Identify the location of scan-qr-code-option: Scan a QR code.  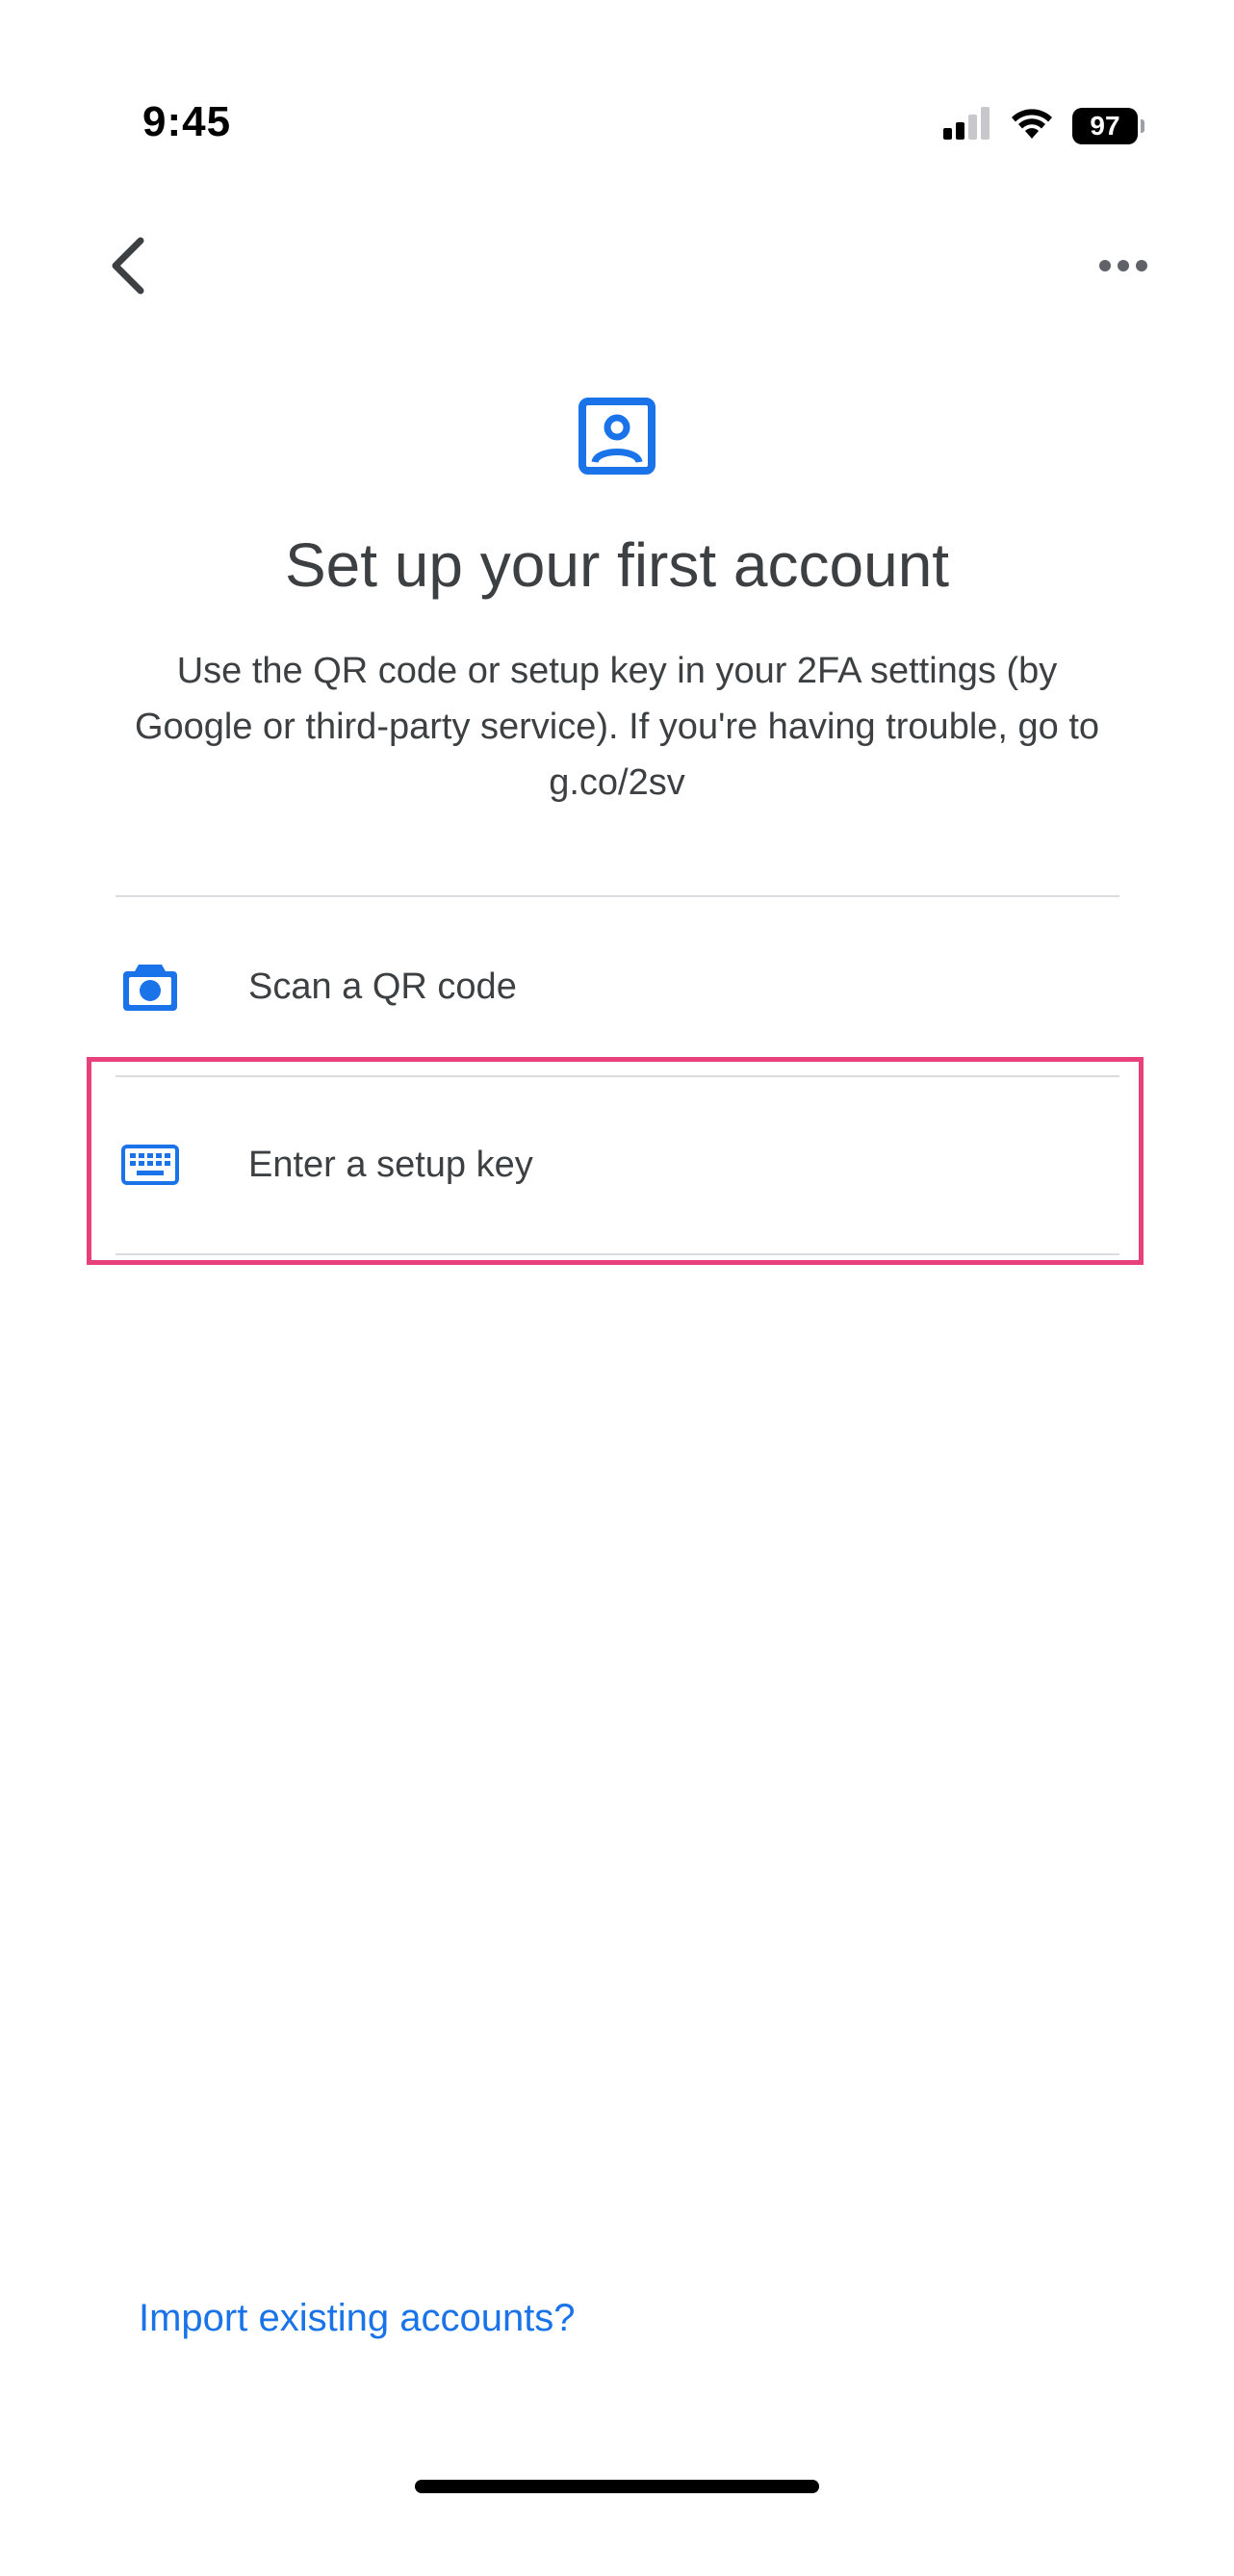
(617, 987).